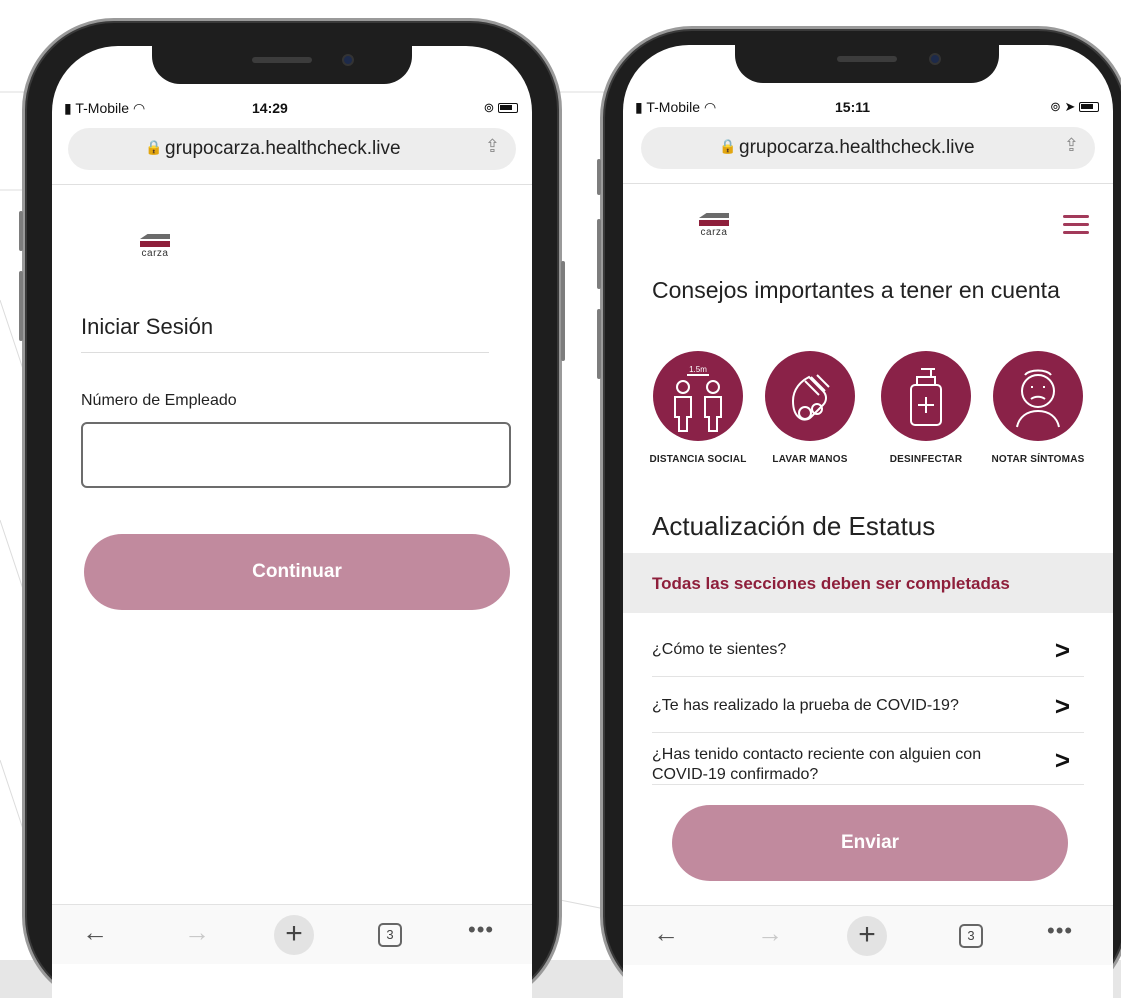 This screenshot has width=1121, height=998. I want to click on page-title: Iniciar Sesión, so click(147, 326).